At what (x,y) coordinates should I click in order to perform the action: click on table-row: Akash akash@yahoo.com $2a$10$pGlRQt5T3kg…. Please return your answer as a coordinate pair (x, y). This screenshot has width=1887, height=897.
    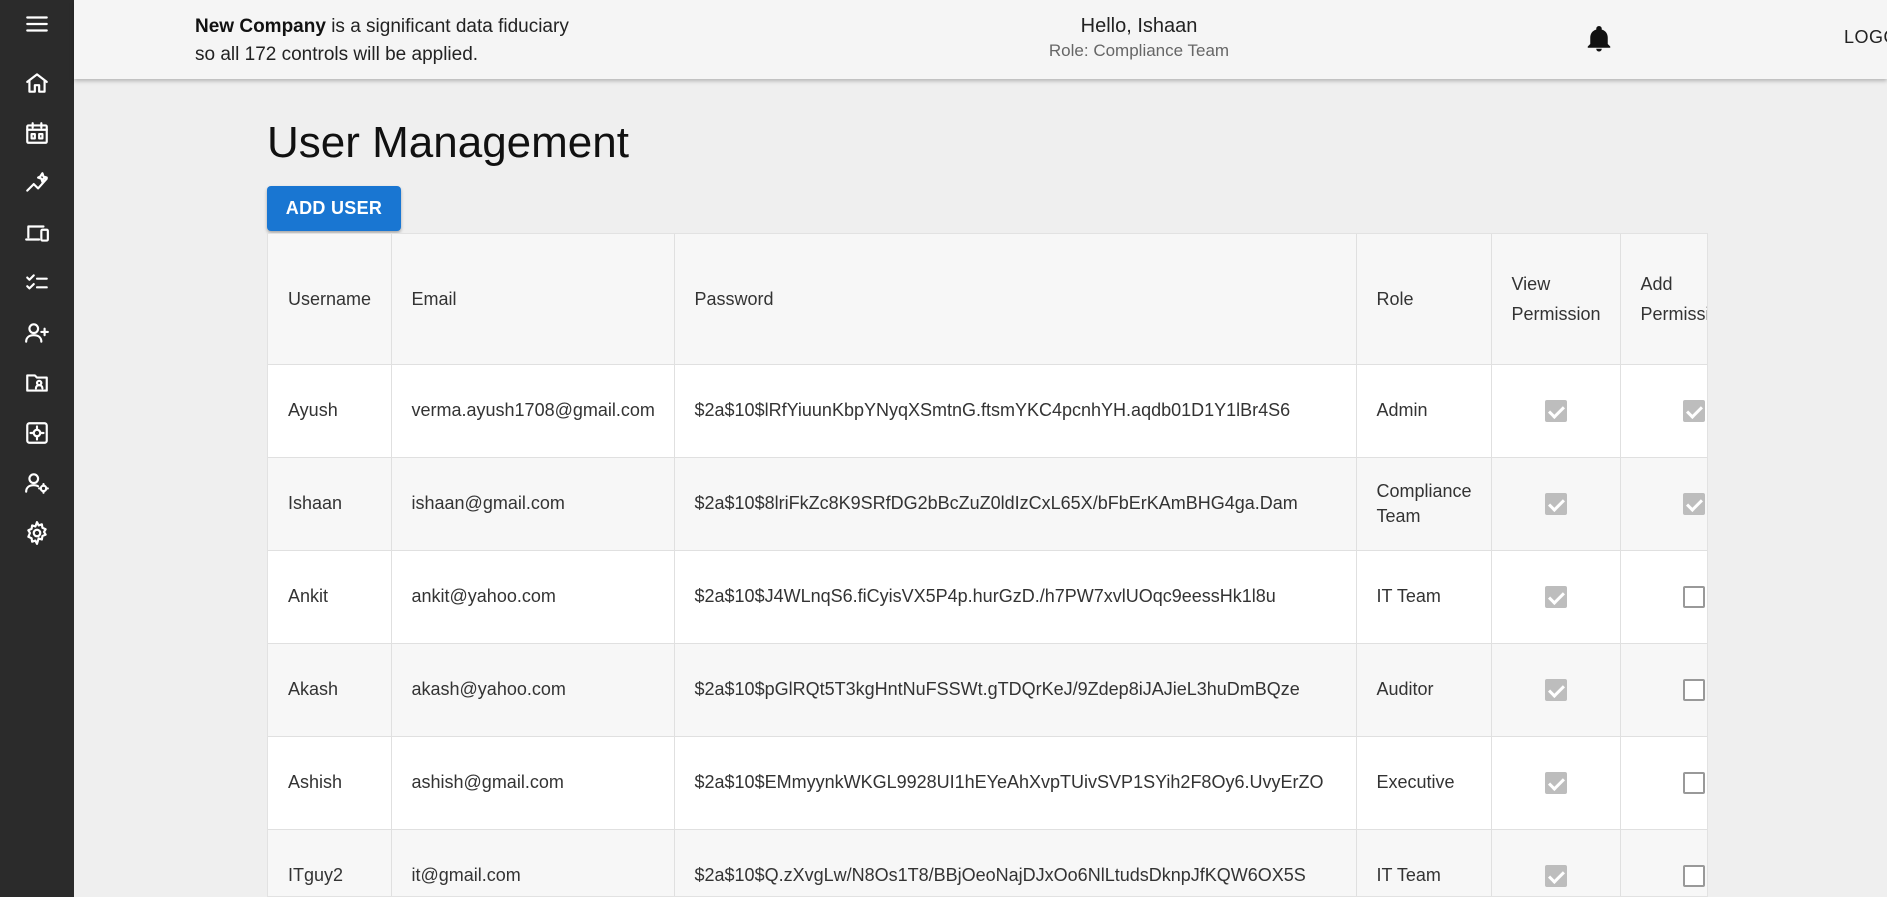
    Looking at the image, I should click on (987, 690).